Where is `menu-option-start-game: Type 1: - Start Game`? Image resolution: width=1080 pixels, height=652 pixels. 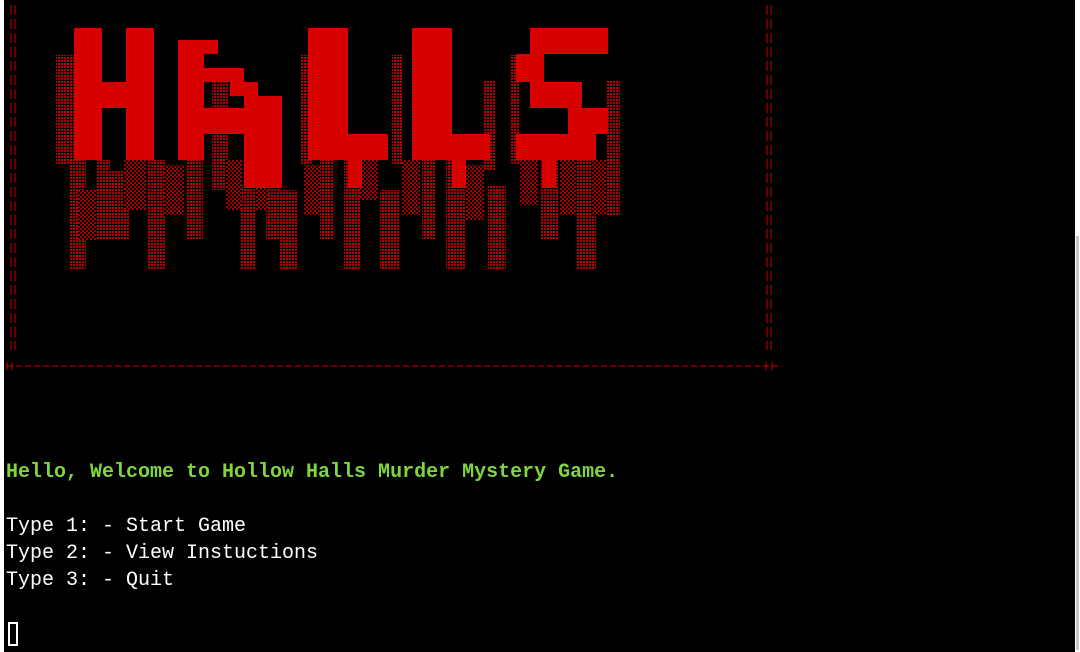 menu-option-start-game: Type 1: - Start Game is located at coordinates (126, 526).